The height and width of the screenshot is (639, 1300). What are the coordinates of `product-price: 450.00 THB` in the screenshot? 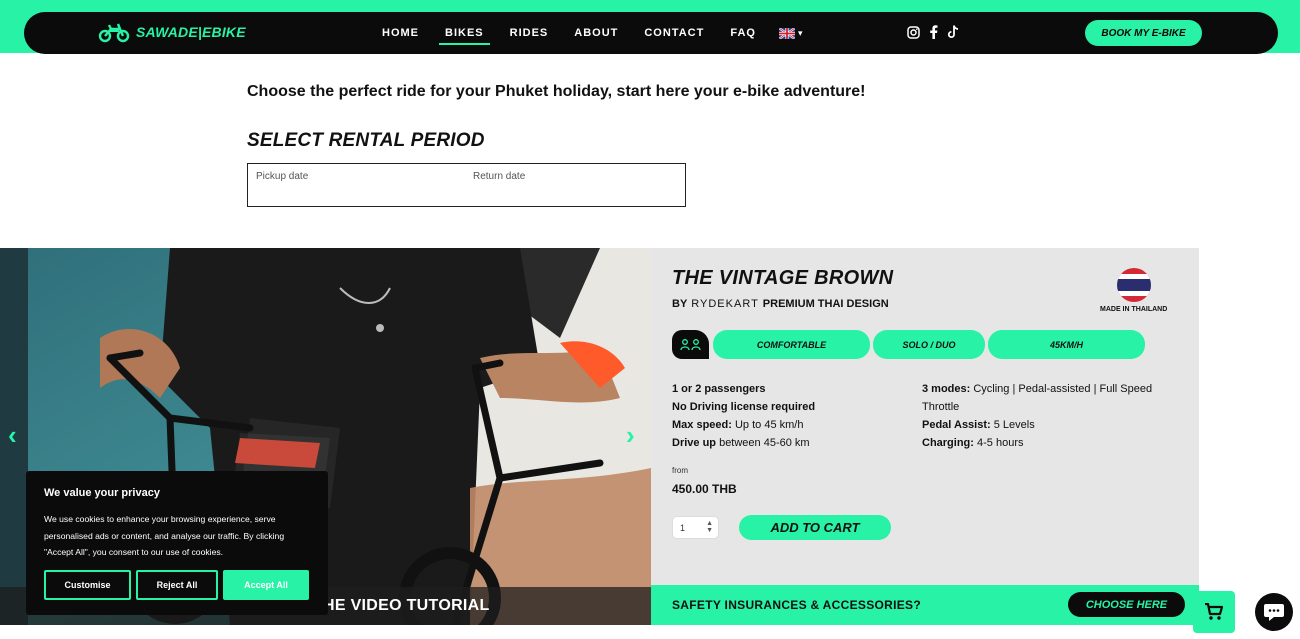 It's located at (704, 489).